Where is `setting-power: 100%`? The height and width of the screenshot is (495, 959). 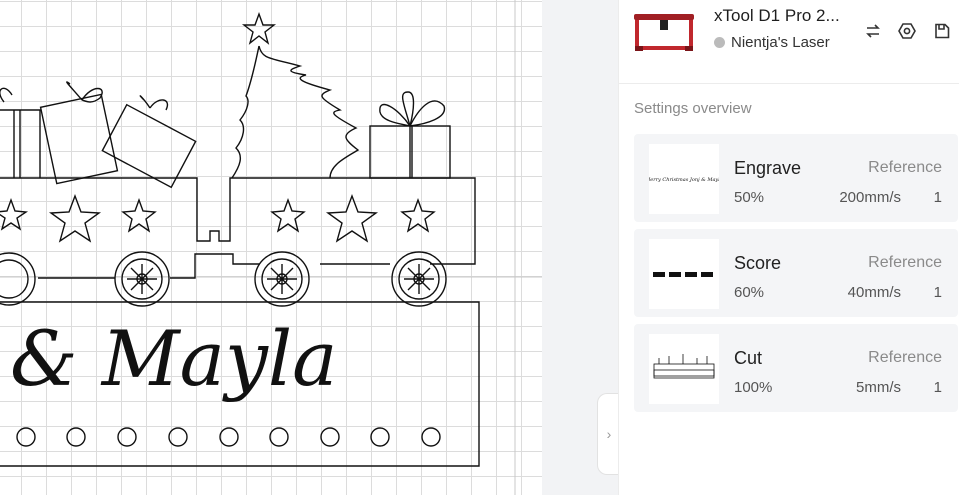
setting-power: 100% is located at coordinates (753, 387).